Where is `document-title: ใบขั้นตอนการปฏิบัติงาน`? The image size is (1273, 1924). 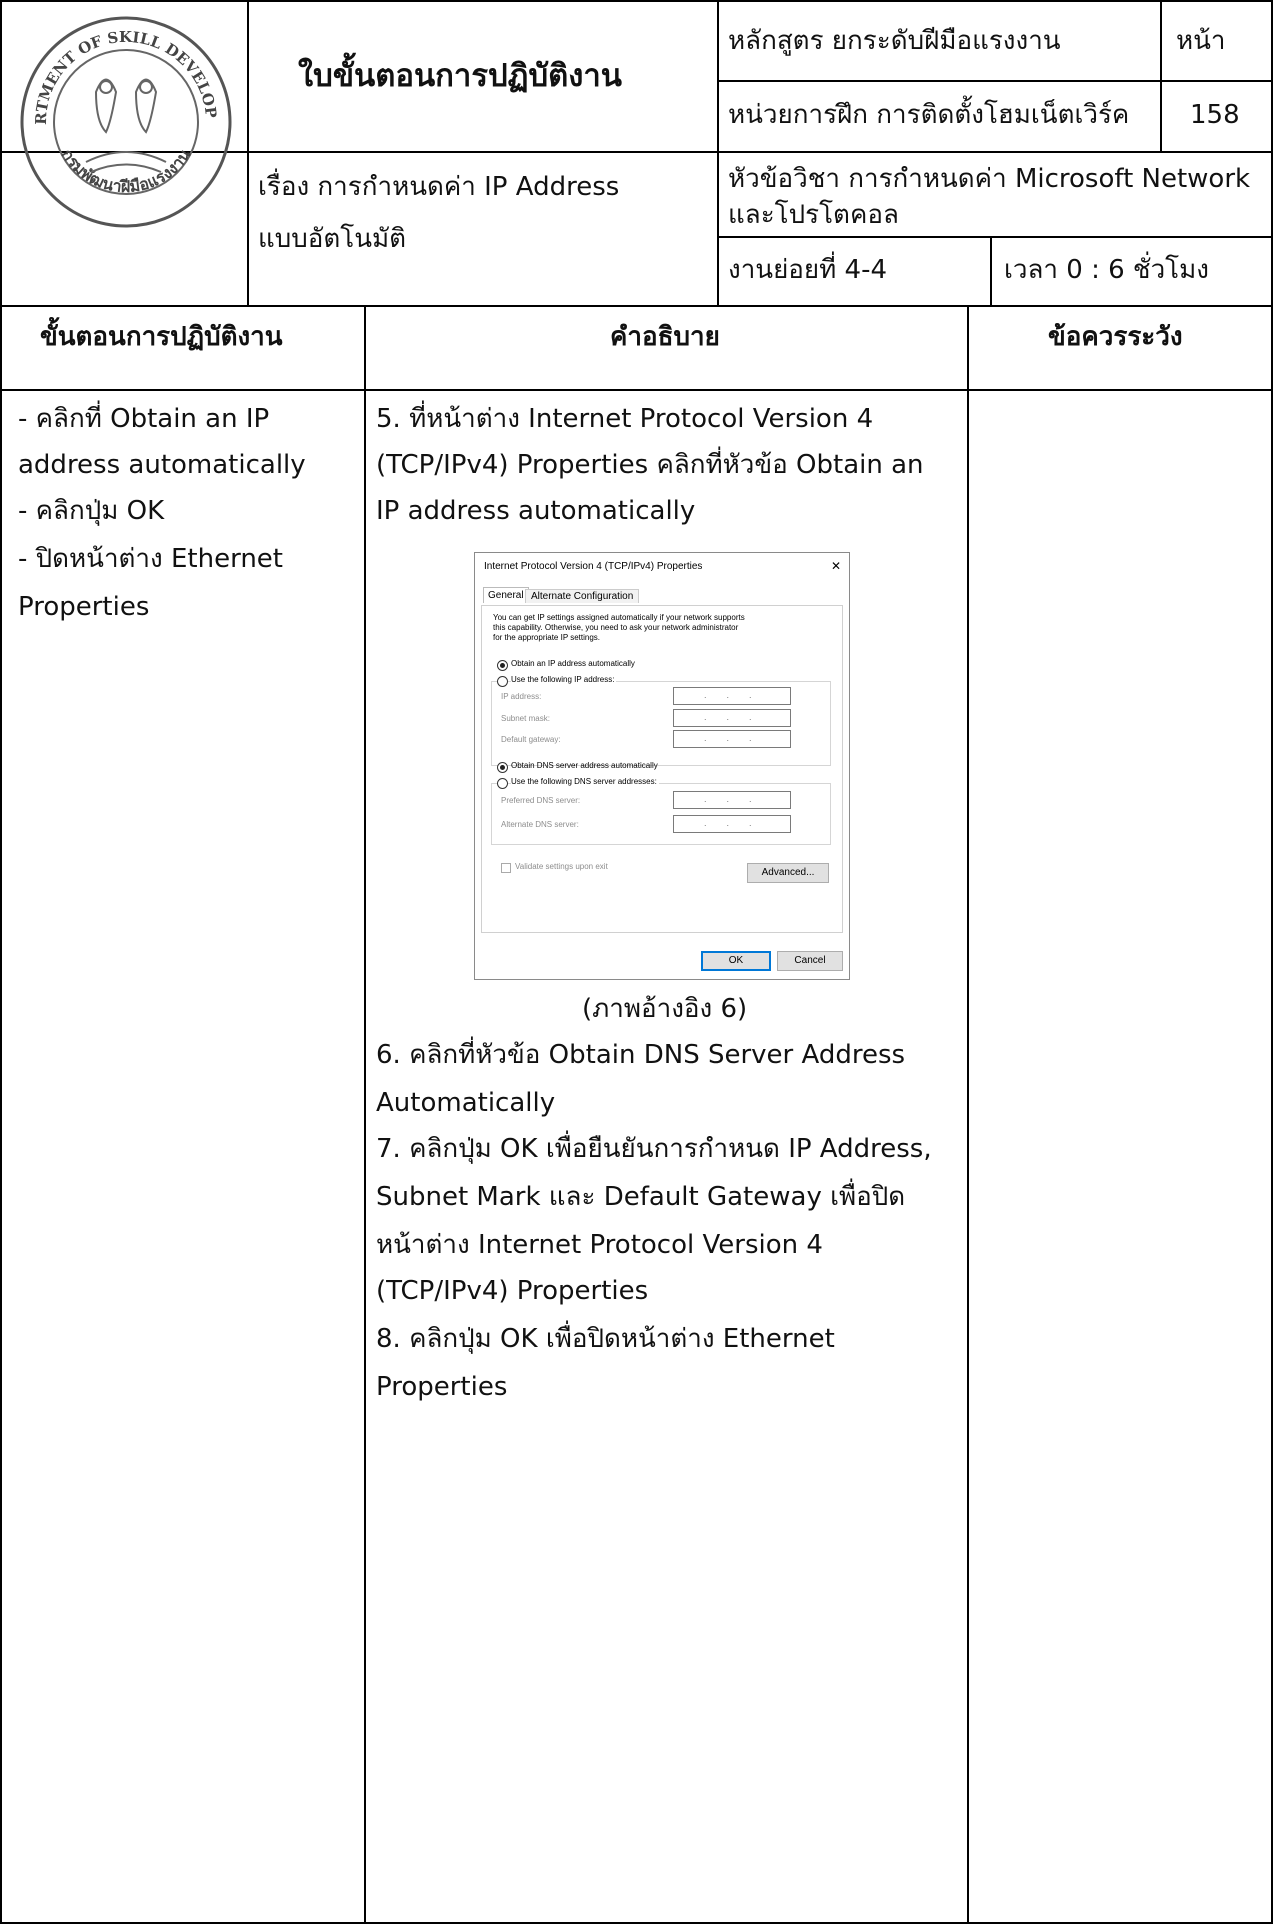
document-title: ใบขั้นตอนการปฏิบัติงาน is located at coordinates (460, 76).